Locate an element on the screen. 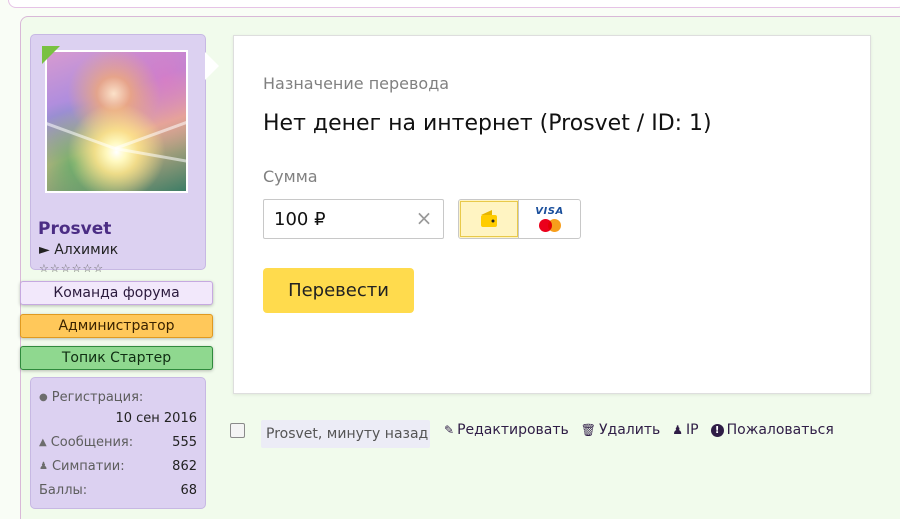  mastercard-icon is located at coordinates (549, 225).